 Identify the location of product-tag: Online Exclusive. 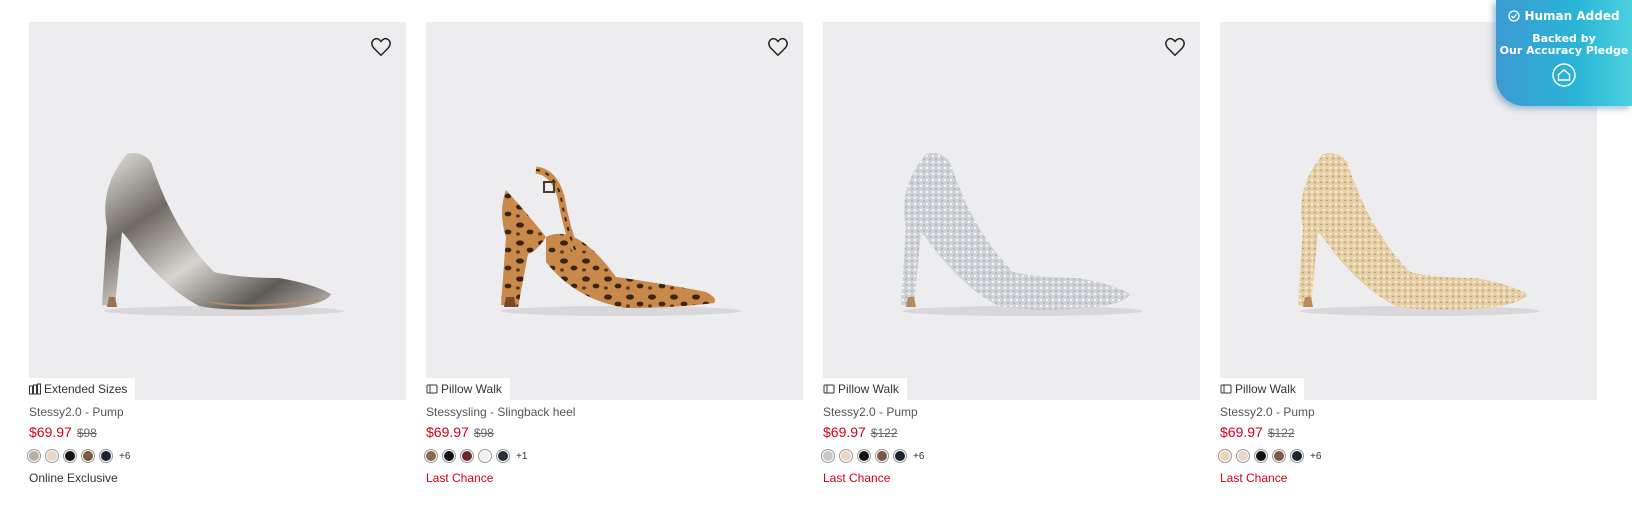
(73, 478).